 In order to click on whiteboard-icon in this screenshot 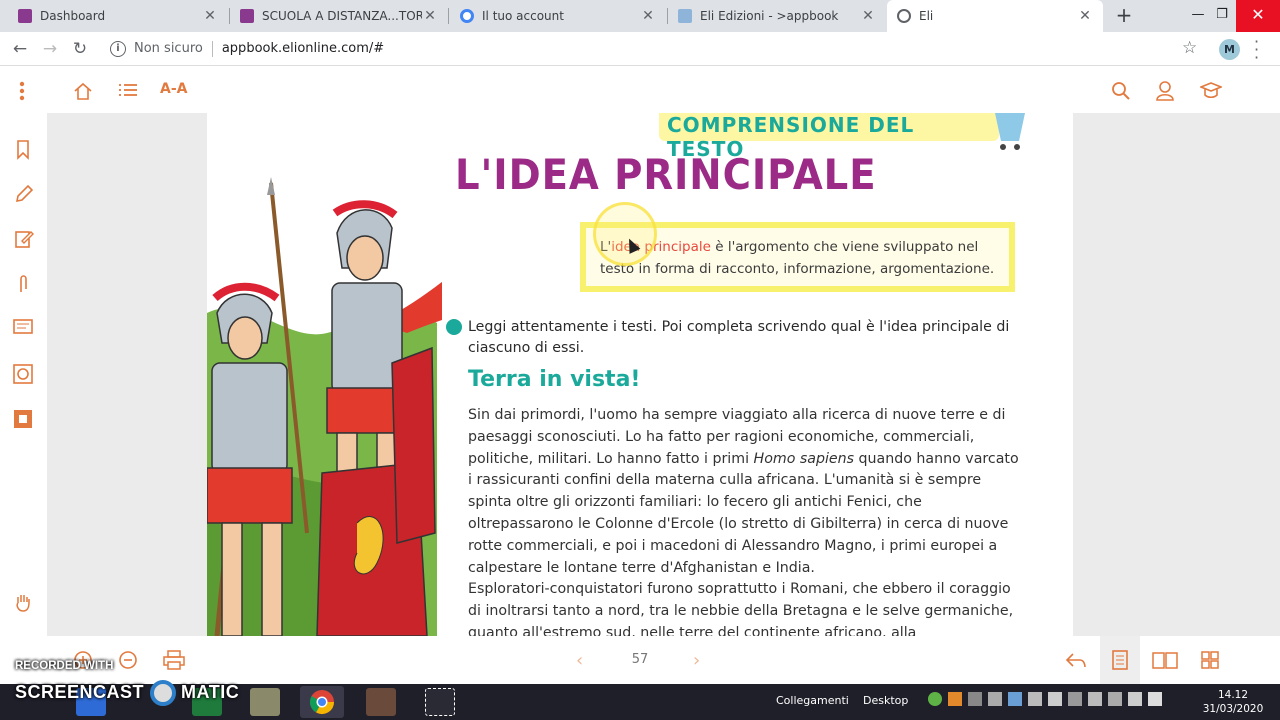, I will do `click(23, 328)`.